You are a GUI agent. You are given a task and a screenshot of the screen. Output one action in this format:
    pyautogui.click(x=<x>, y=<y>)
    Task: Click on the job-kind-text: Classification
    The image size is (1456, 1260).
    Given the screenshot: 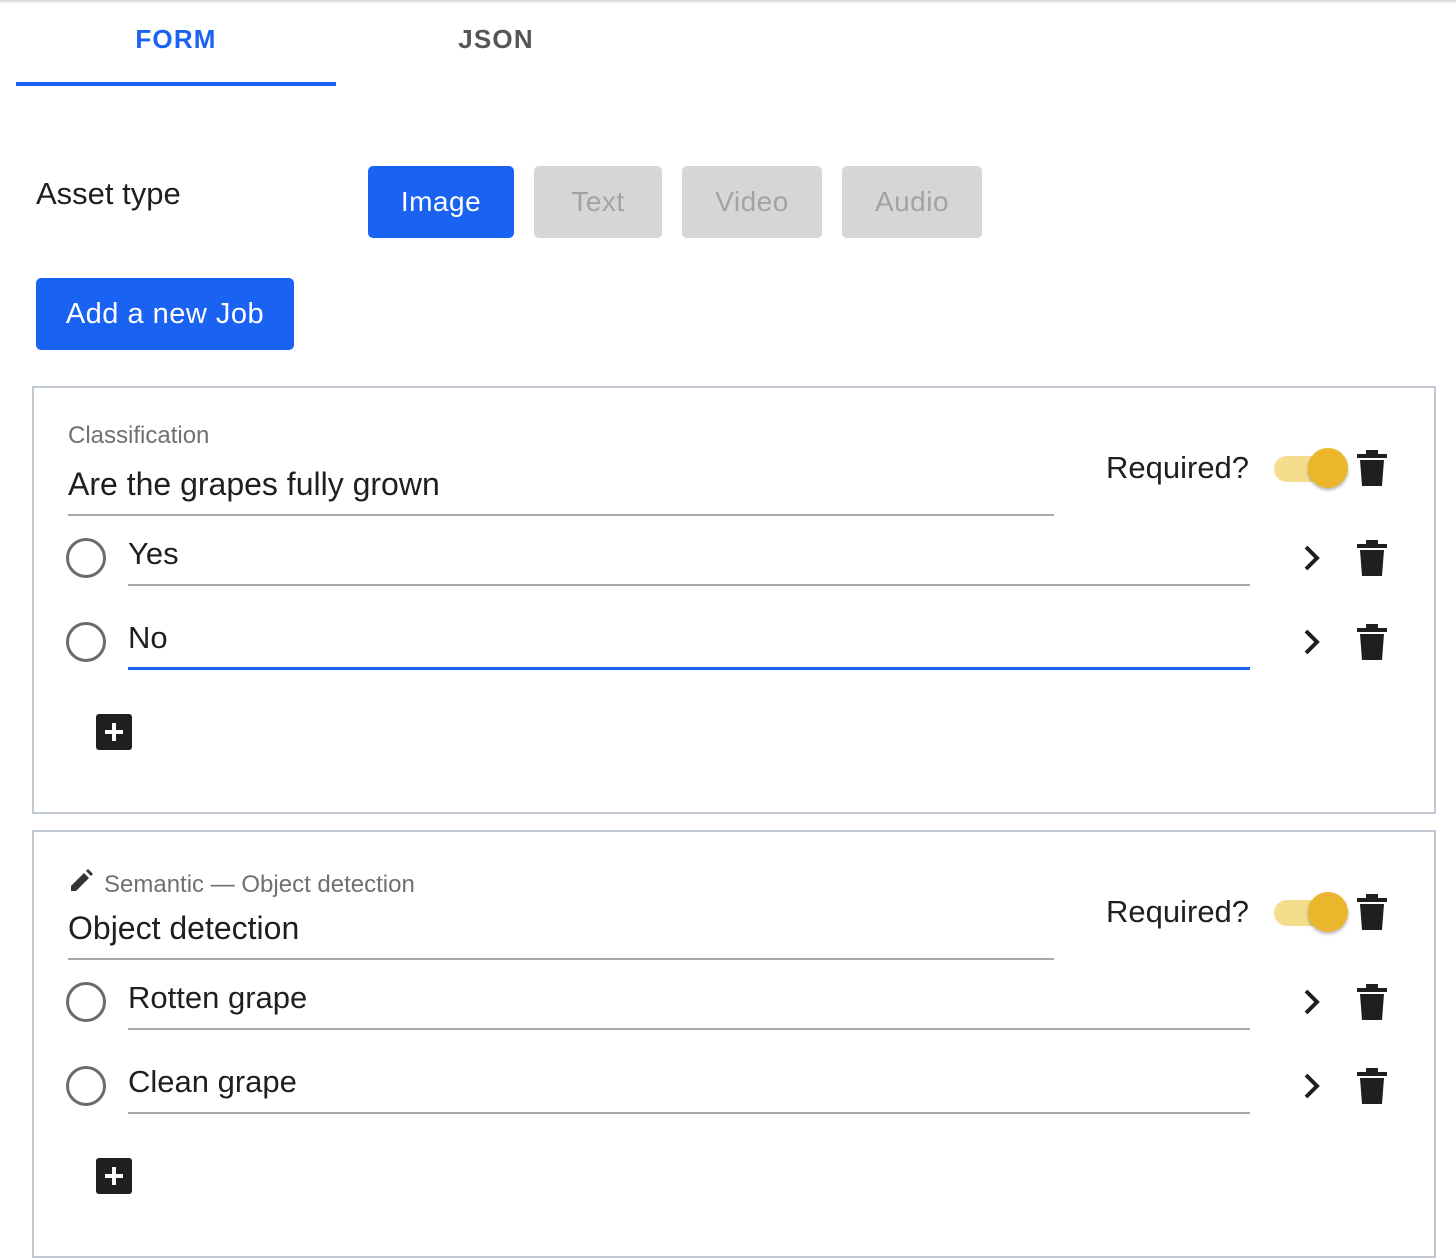 What is the action you would take?
    pyautogui.click(x=139, y=435)
    